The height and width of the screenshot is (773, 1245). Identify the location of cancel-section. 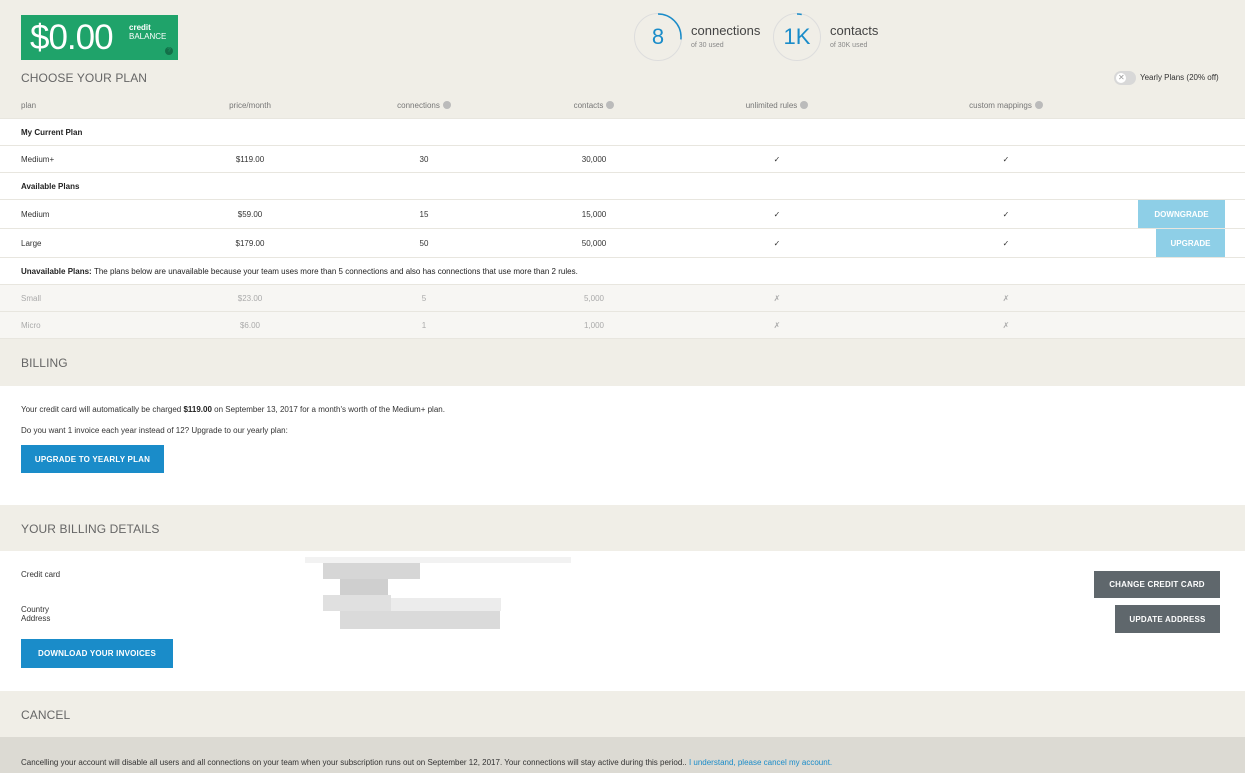
(622, 755).